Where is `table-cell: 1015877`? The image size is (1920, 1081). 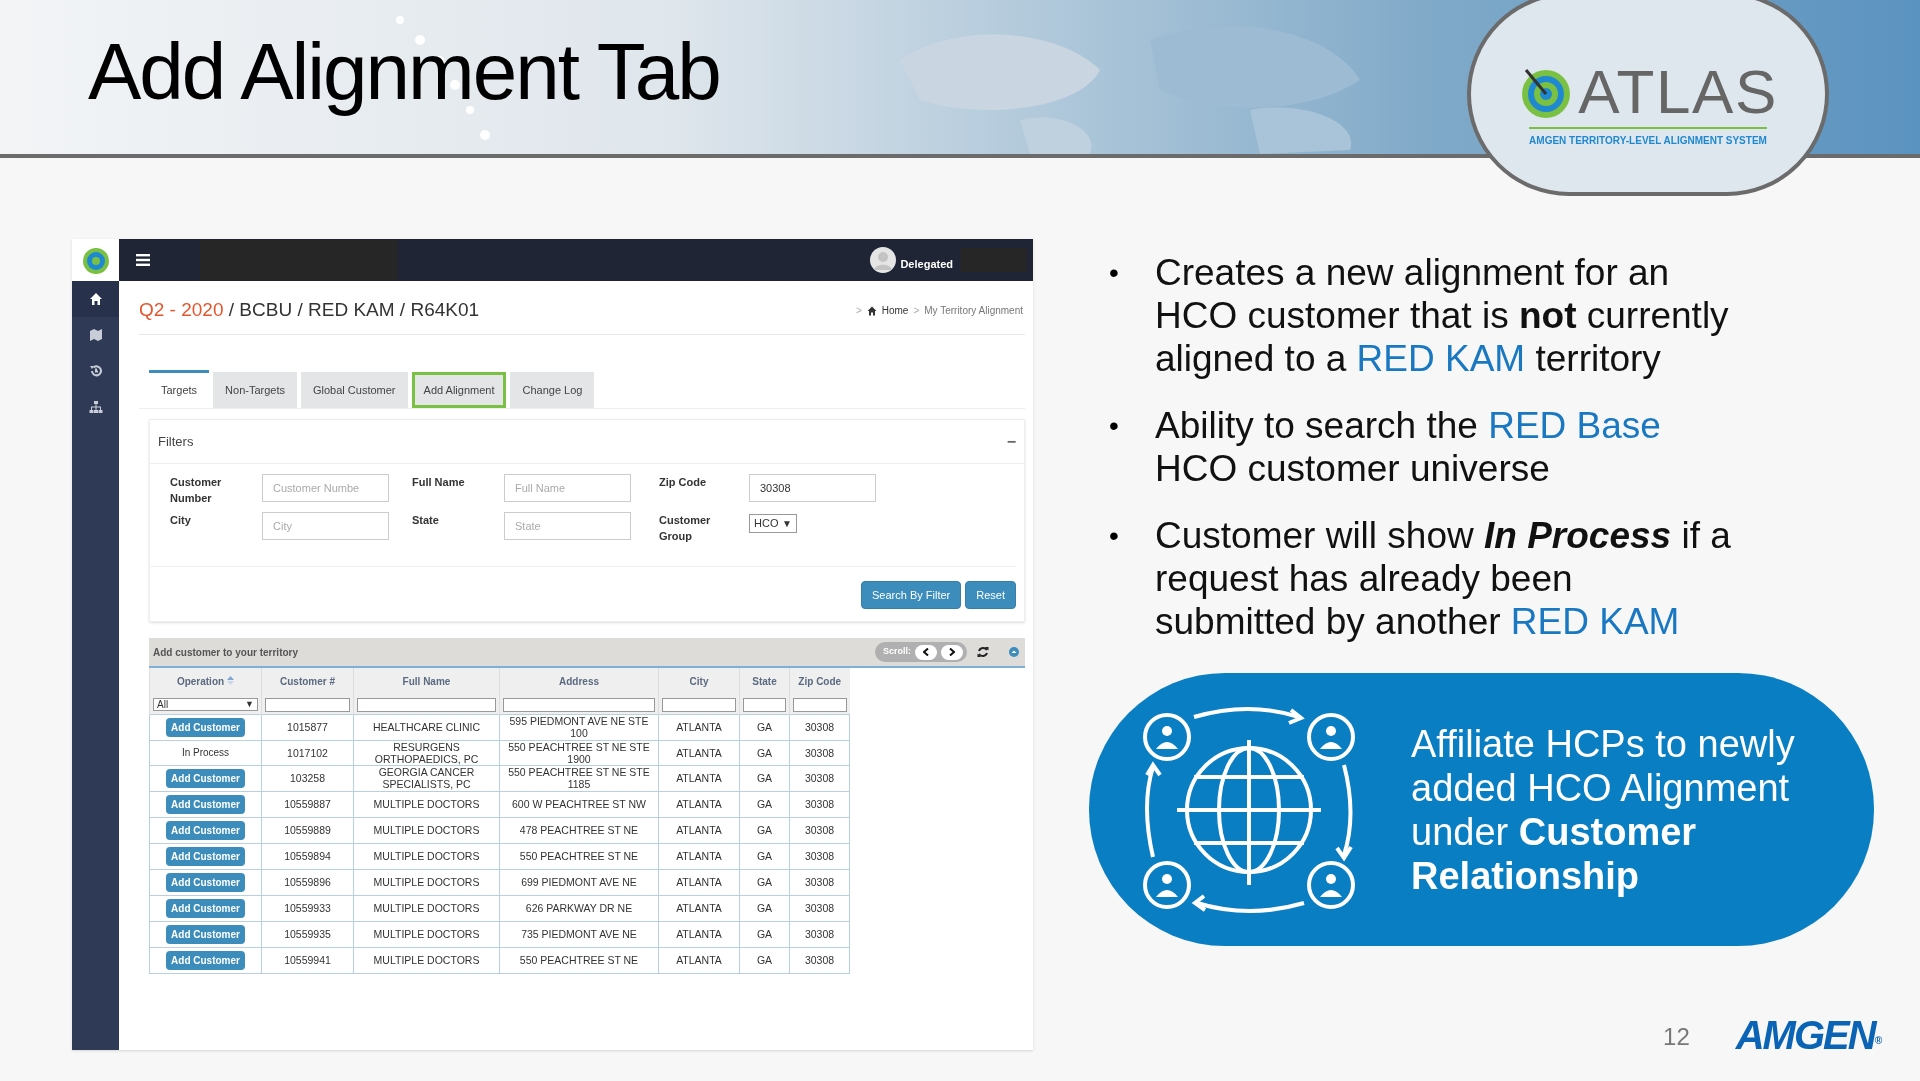
table-cell: 1015877 is located at coordinates (307, 727).